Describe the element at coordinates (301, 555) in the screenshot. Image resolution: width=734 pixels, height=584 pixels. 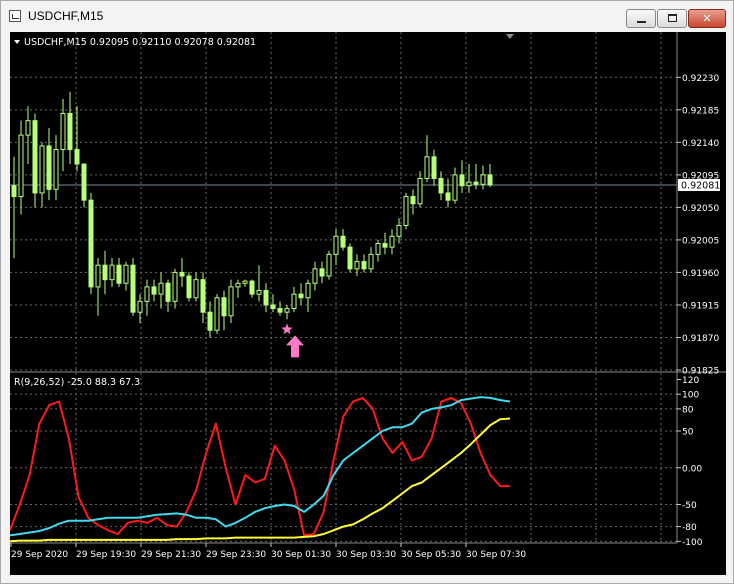
I see `time-tick-label: 30 Sep 01:30` at that location.